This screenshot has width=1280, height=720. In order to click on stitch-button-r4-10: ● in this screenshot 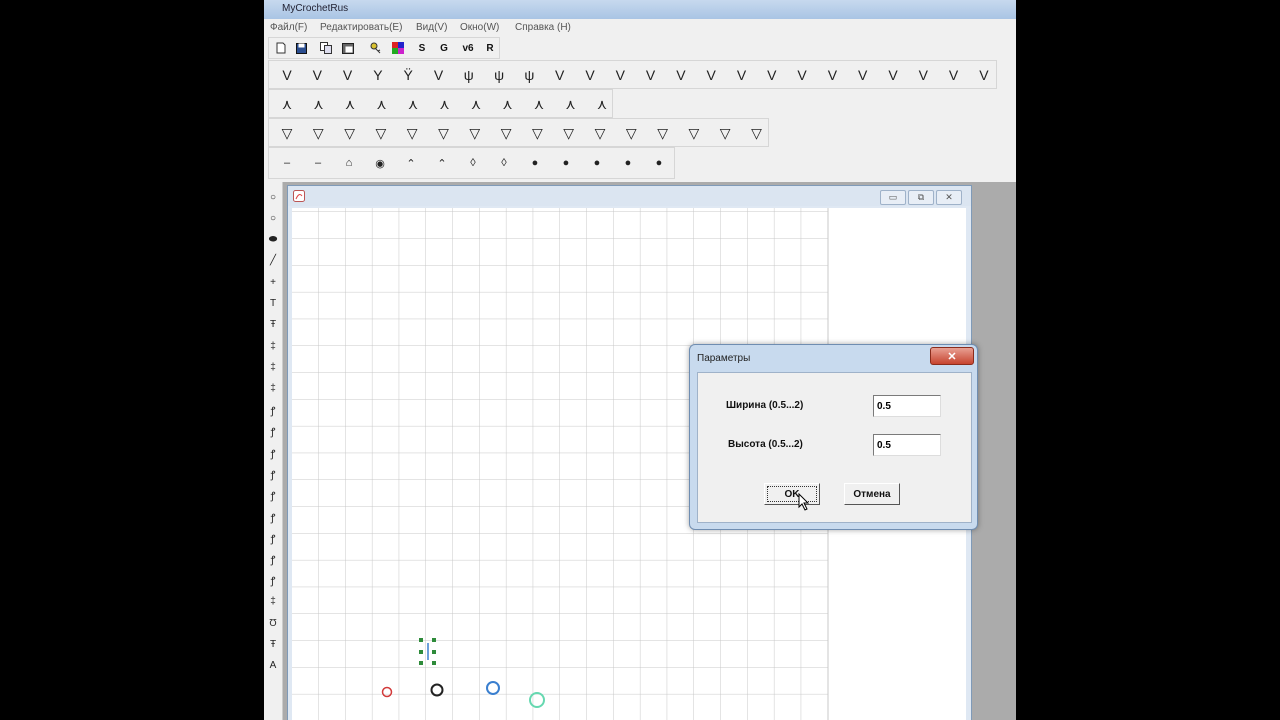, I will do `click(566, 163)`.